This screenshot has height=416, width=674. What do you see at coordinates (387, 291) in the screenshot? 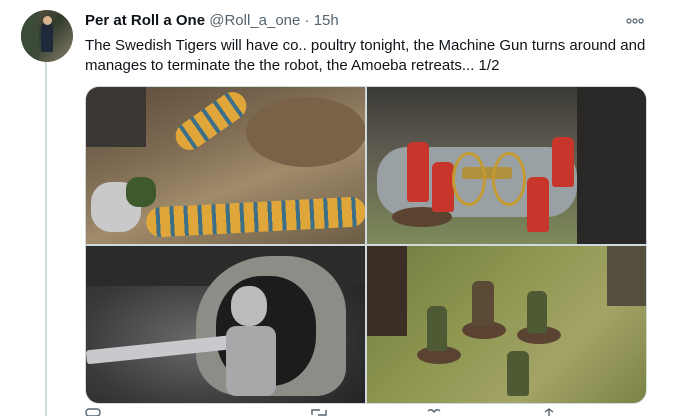
I see `wooden-structure` at bounding box center [387, 291].